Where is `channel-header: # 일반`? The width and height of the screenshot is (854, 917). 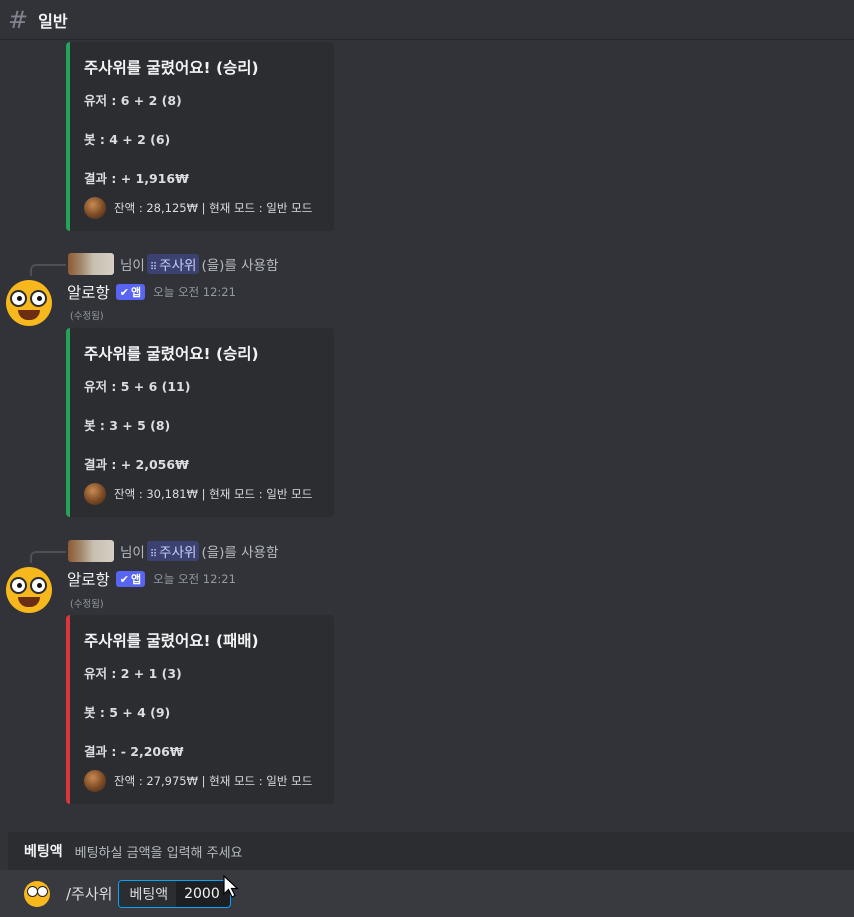
channel-header: # 일반 is located at coordinates (427, 20).